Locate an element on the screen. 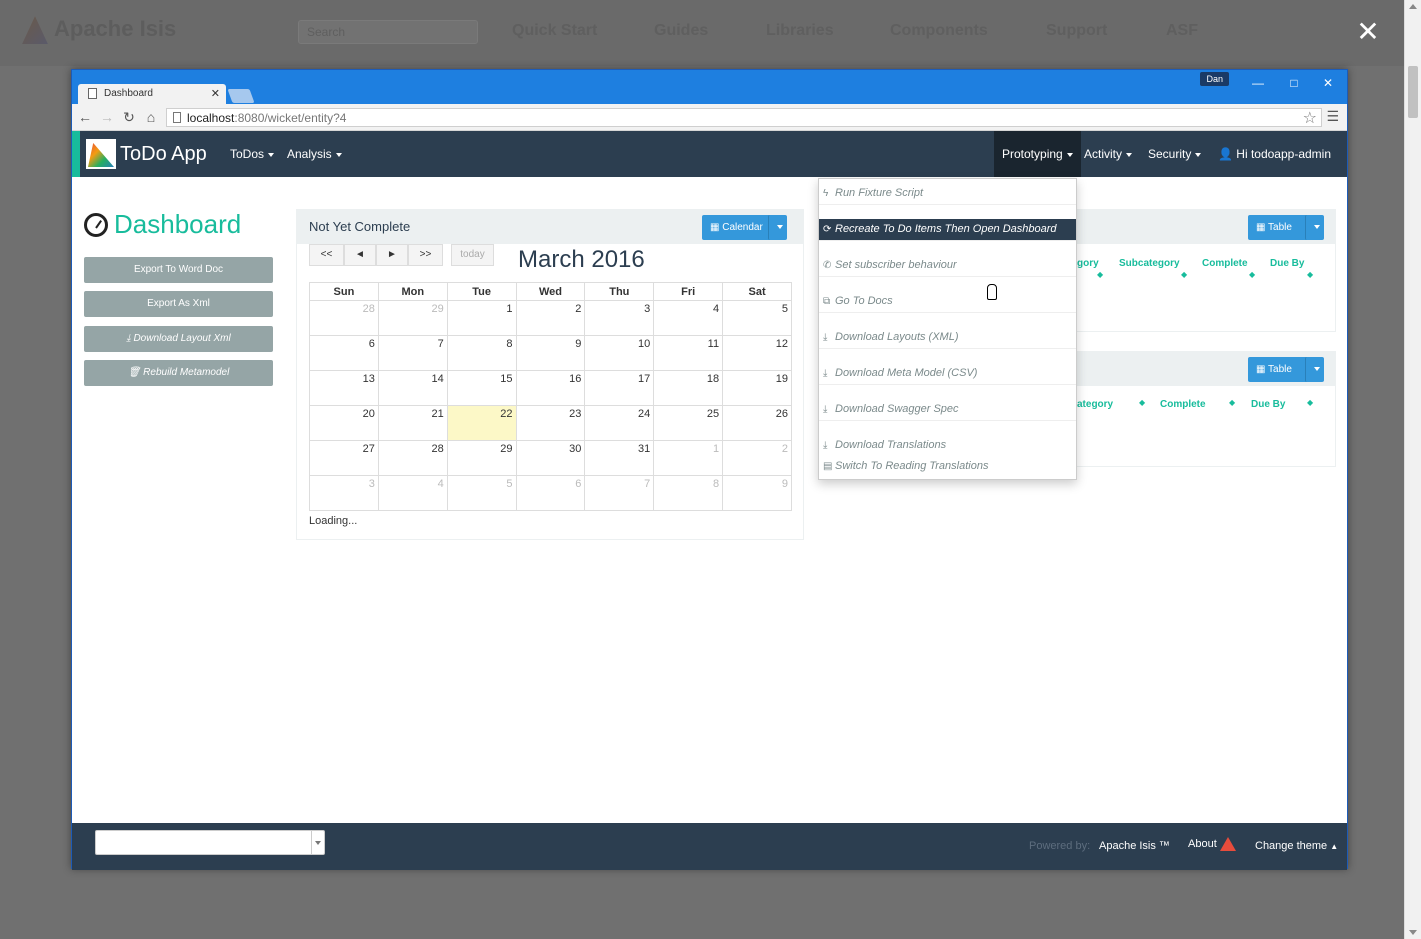 The height and width of the screenshot is (939, 1421). calendar-day: 9 is located at coordinates (757, 493).